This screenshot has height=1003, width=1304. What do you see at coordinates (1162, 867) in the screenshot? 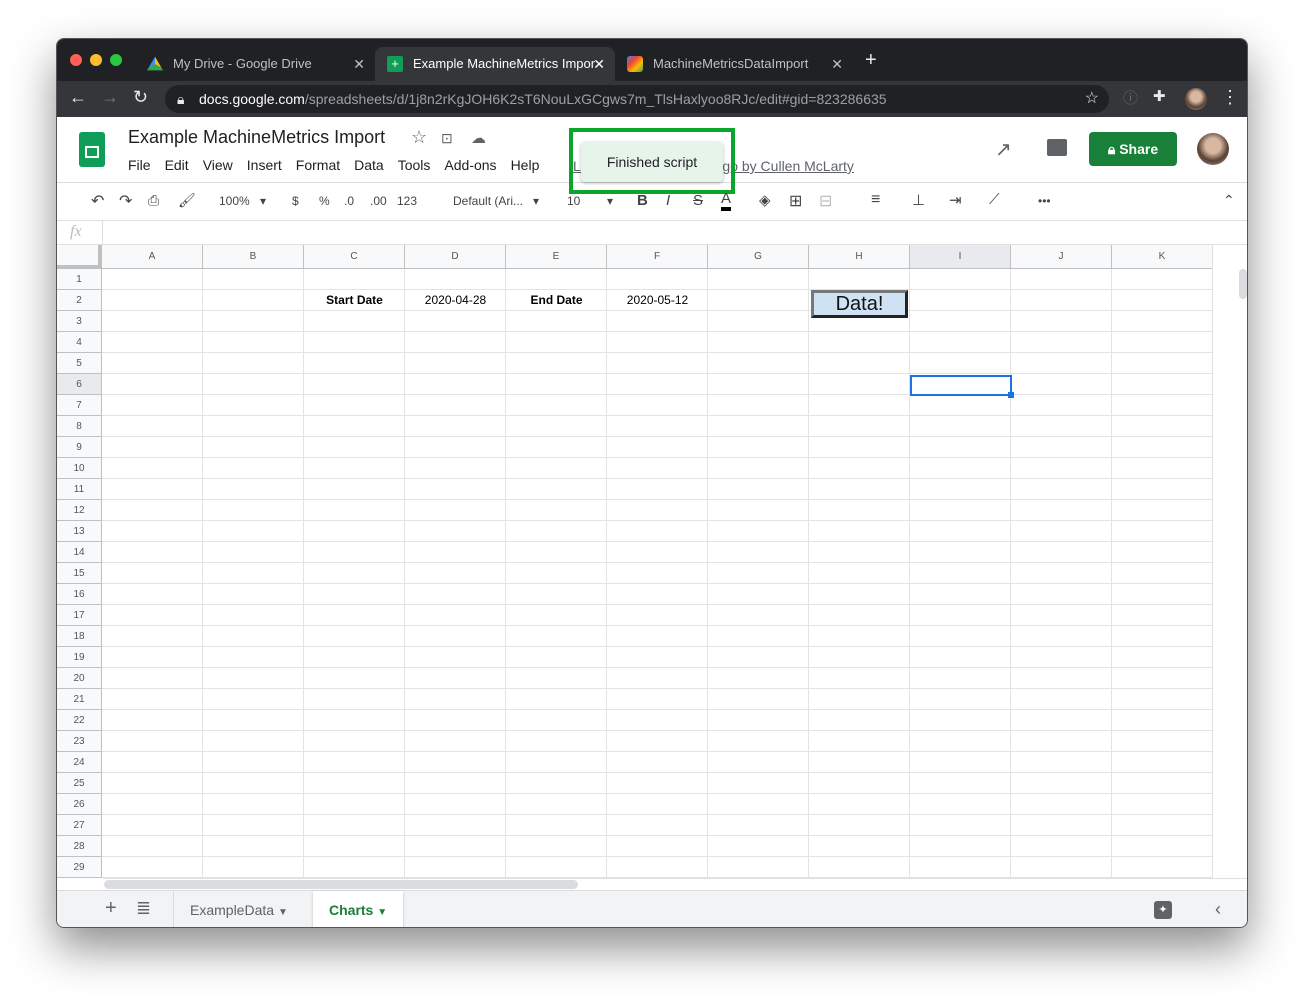
I see `cell-K29` at bounding box center [1162, 867].